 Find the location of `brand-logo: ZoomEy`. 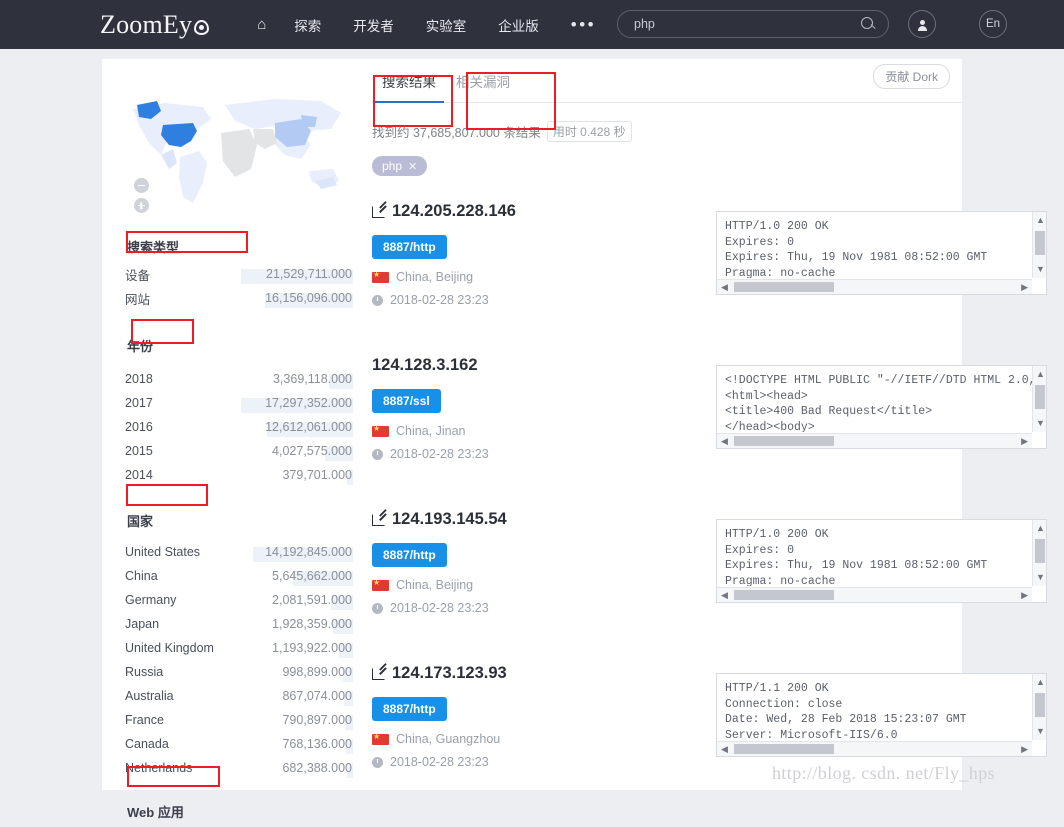

brand-logo: ZoomEy is located at coordinates (155, 25).